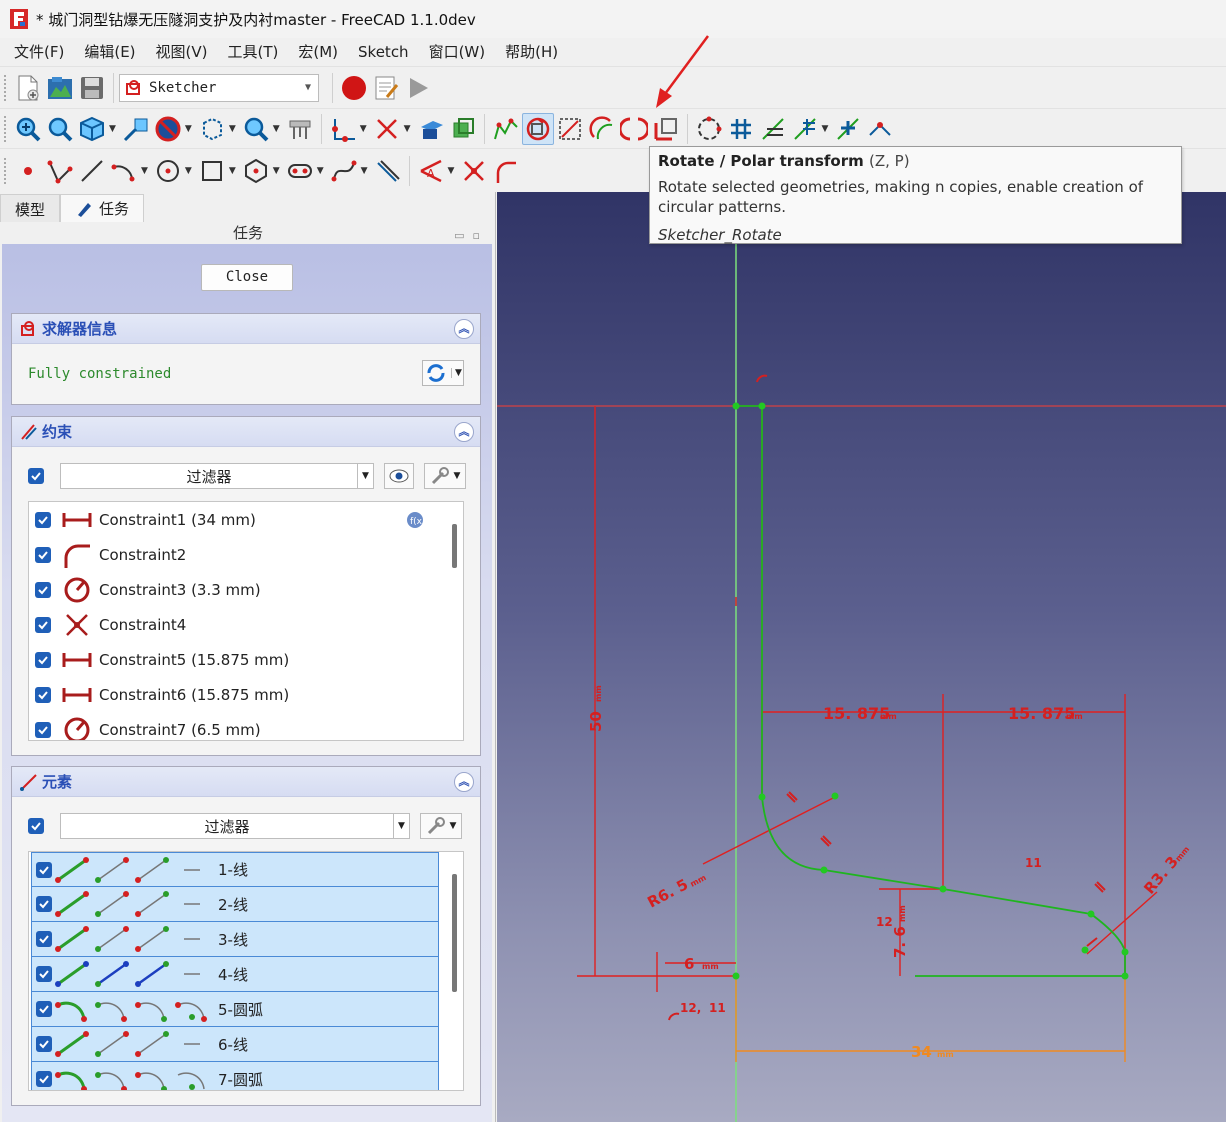  Describe the element at coordinates (235, 1076) in the screenshot. I see `element-row: 7-圆弧` at that location.